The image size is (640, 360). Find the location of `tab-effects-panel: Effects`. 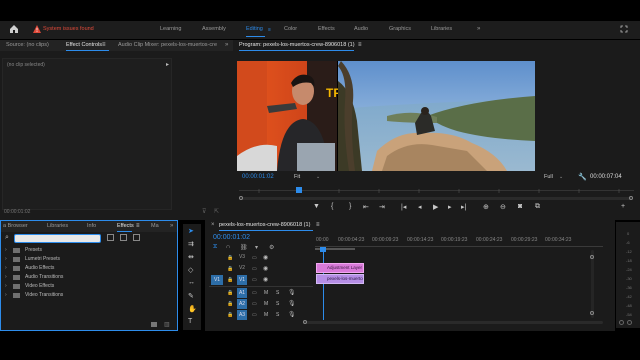

tab-effects-panel: Effects is located at coordinates (125, 226).